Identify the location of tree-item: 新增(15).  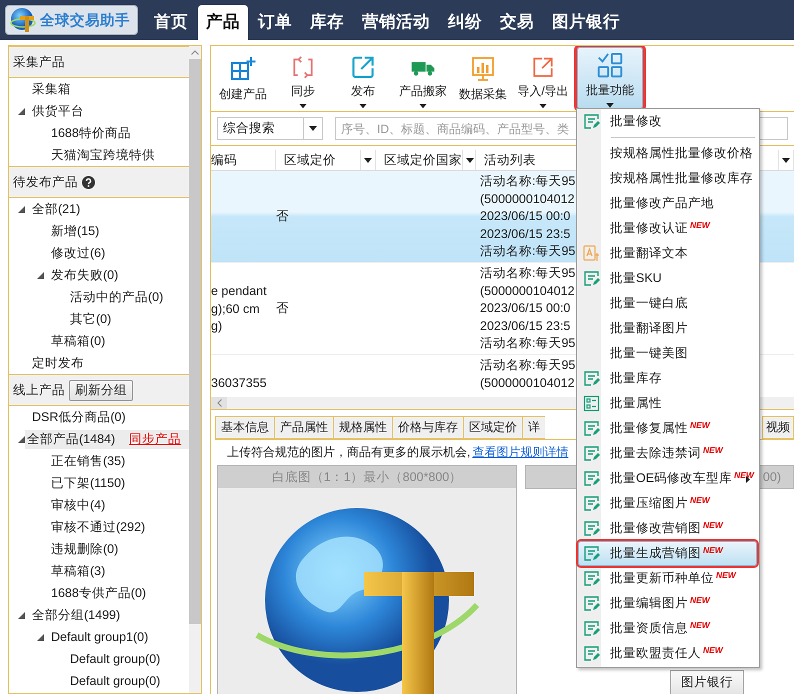
(75, 231).